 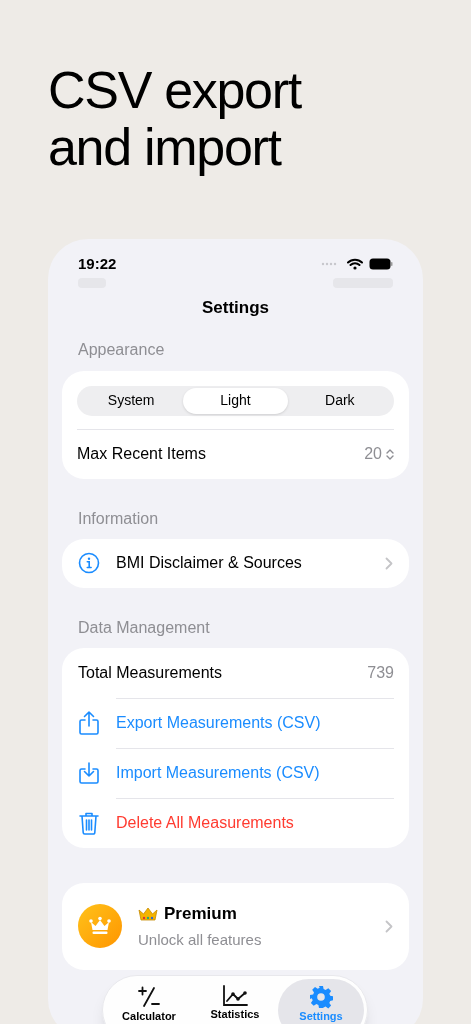 I want to click on premium-subtitle: Unlock all features, so click(x=200, y=939).